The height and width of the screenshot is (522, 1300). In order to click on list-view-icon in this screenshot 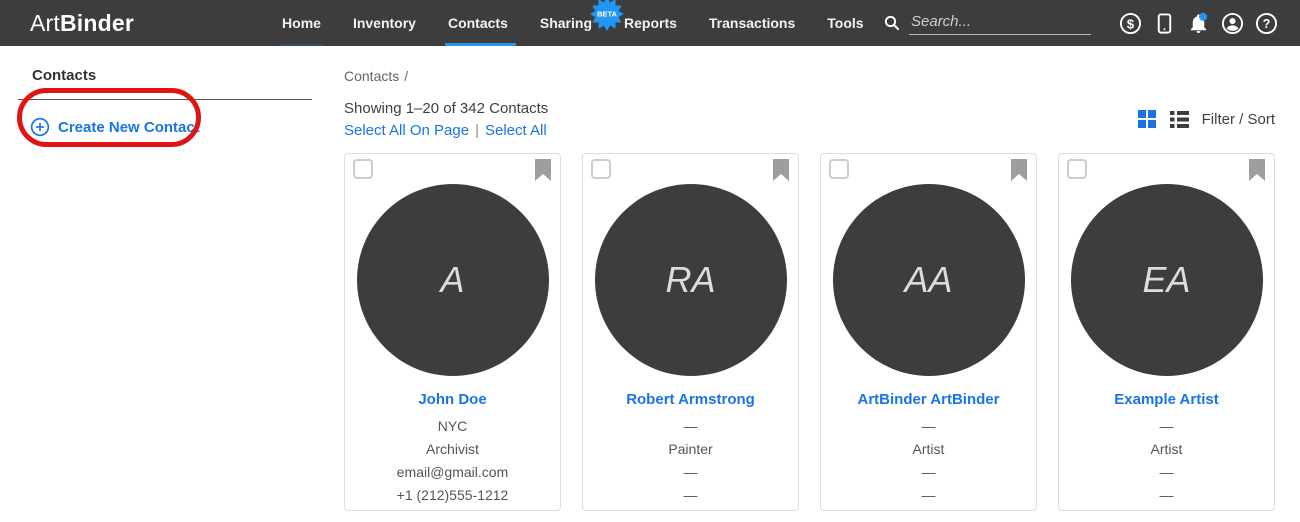, I will do `click(1179, 119)`.